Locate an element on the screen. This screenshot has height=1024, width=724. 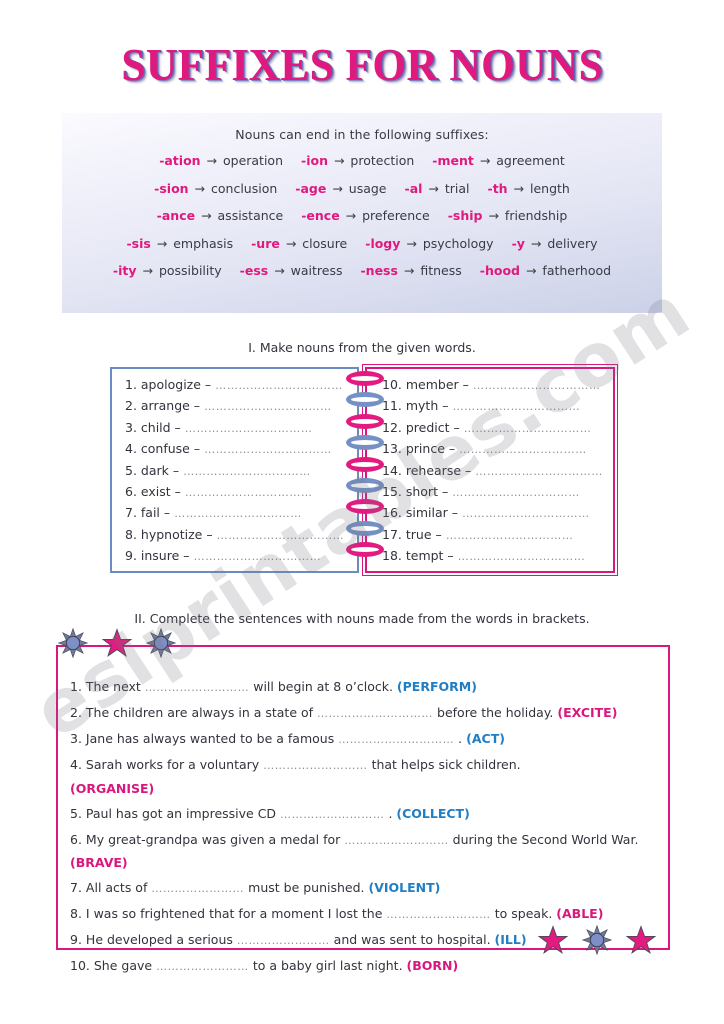
cue-word: (ORGANISE) is located at coordinates (112, 788).